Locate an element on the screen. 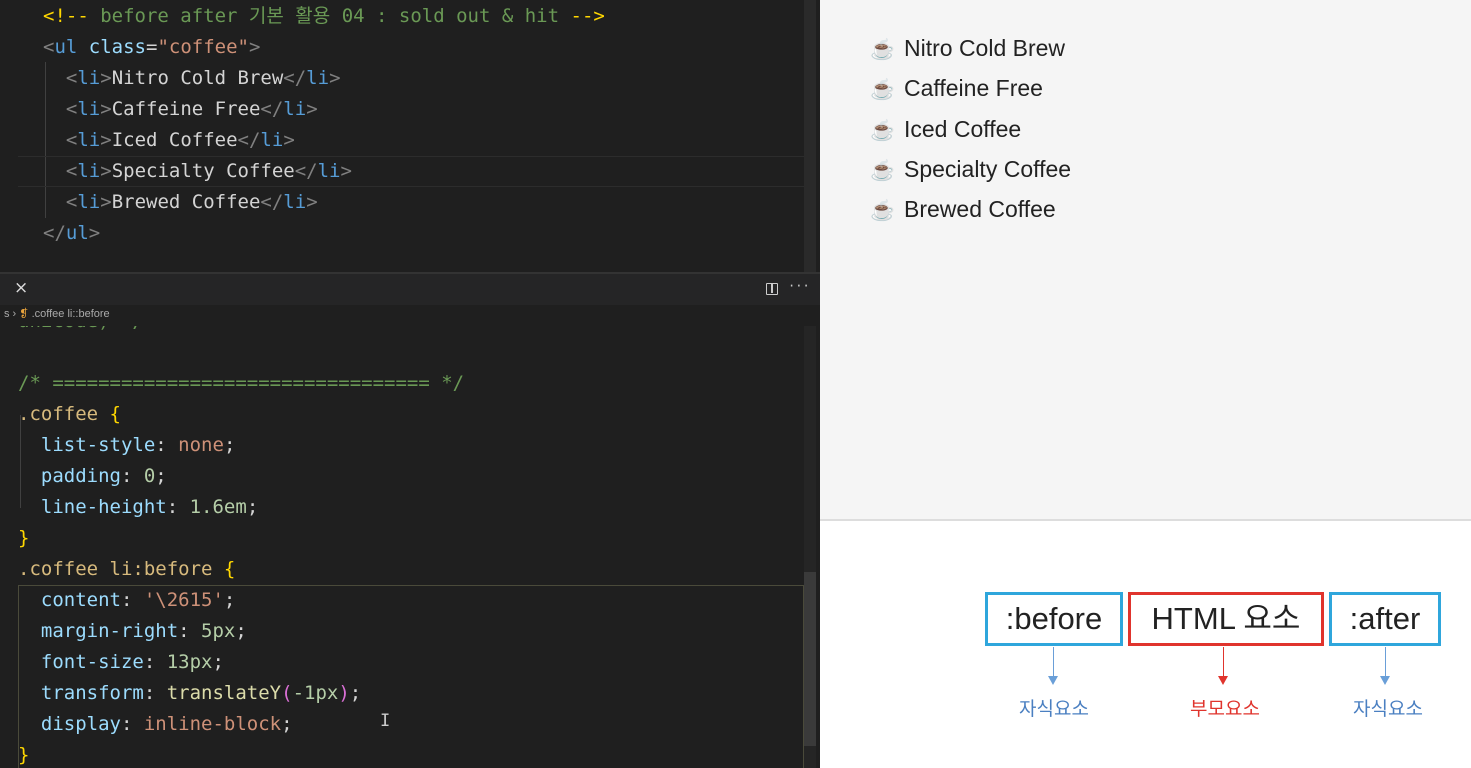 The width and height of the screenshot is (1471, 768). coffee-list-item: ☕ Nitro Cold Brew is located at coordinates (967, 48).